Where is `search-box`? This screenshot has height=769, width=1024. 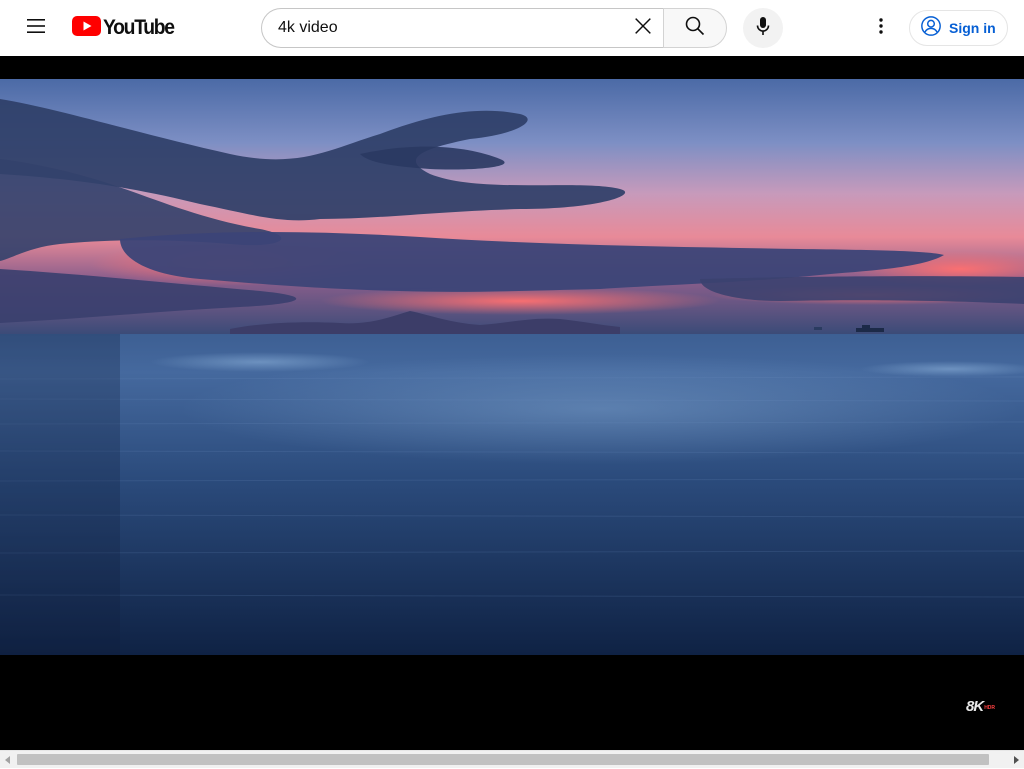
search-box is located at coordinates (462, 28).